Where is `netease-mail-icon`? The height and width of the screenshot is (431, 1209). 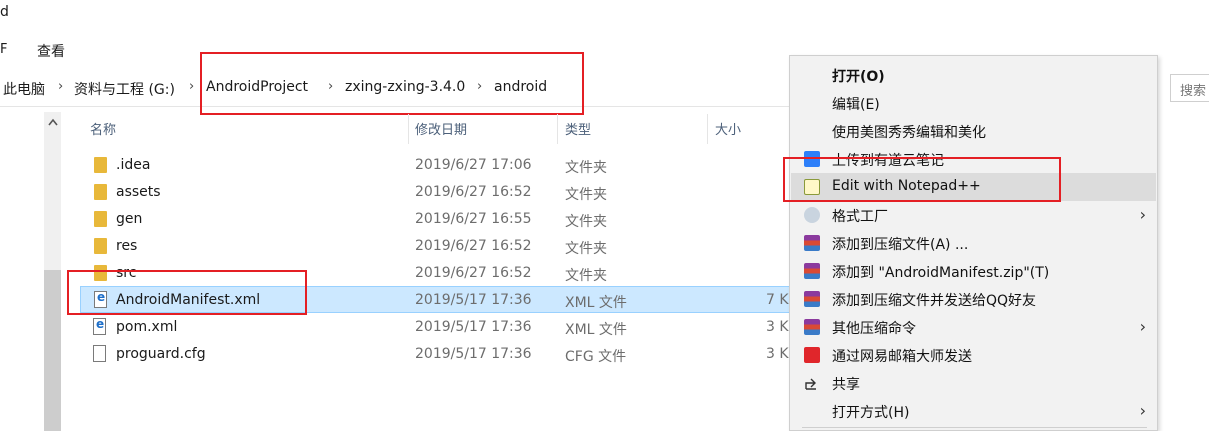
netease-mail-icon is located at coordinates (812, 355).